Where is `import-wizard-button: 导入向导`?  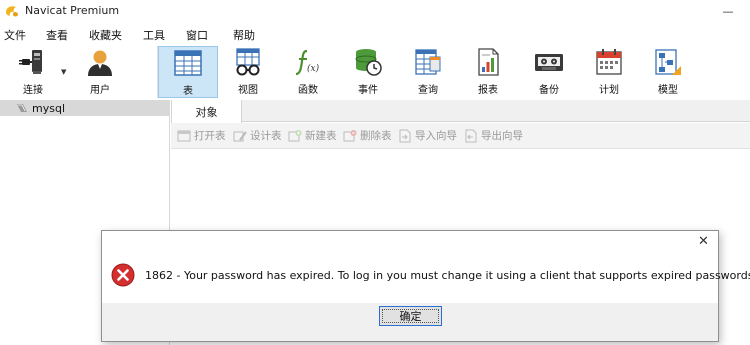
import-wizard-button: 导入向导 is located at coordinates (427, 135).